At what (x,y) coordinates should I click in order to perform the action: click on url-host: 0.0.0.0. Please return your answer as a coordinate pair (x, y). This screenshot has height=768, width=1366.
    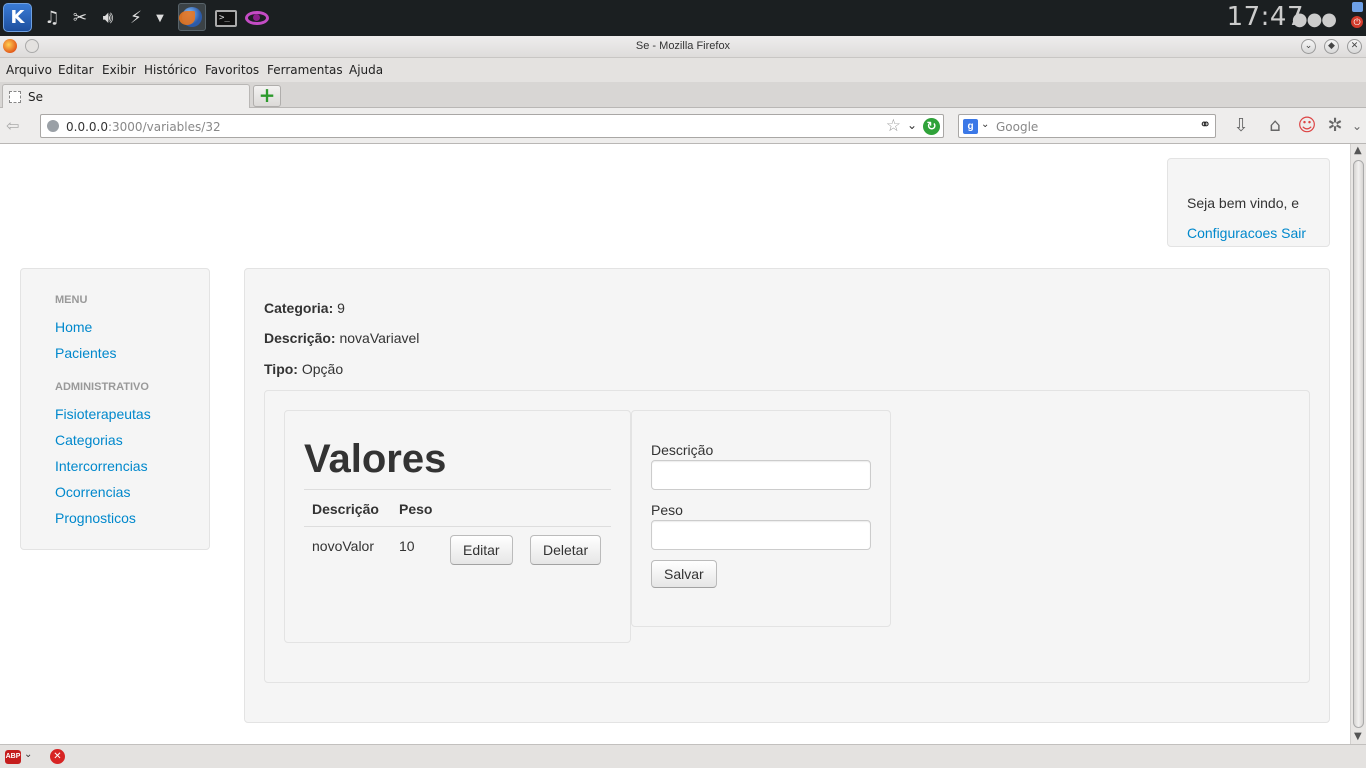
    Looking at the image, I should click on (87, 127).